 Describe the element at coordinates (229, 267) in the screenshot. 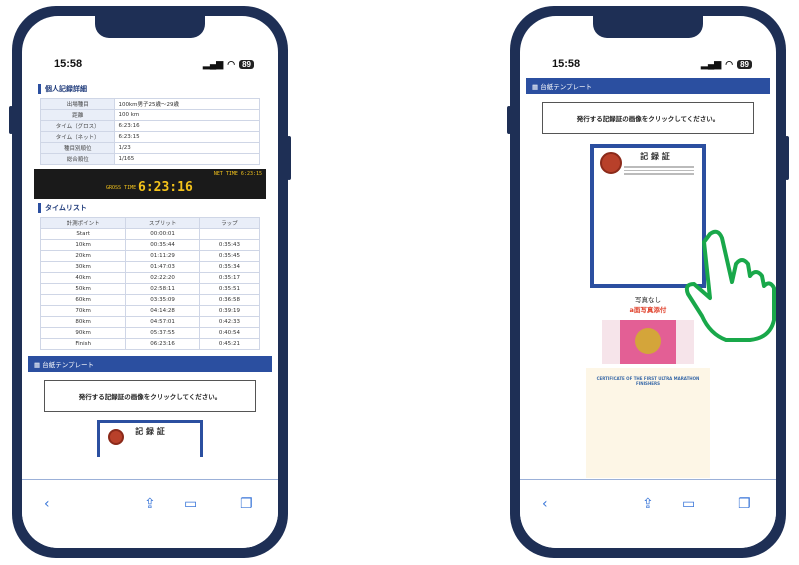

I see `lap-cell: 0:35:34` at that location.